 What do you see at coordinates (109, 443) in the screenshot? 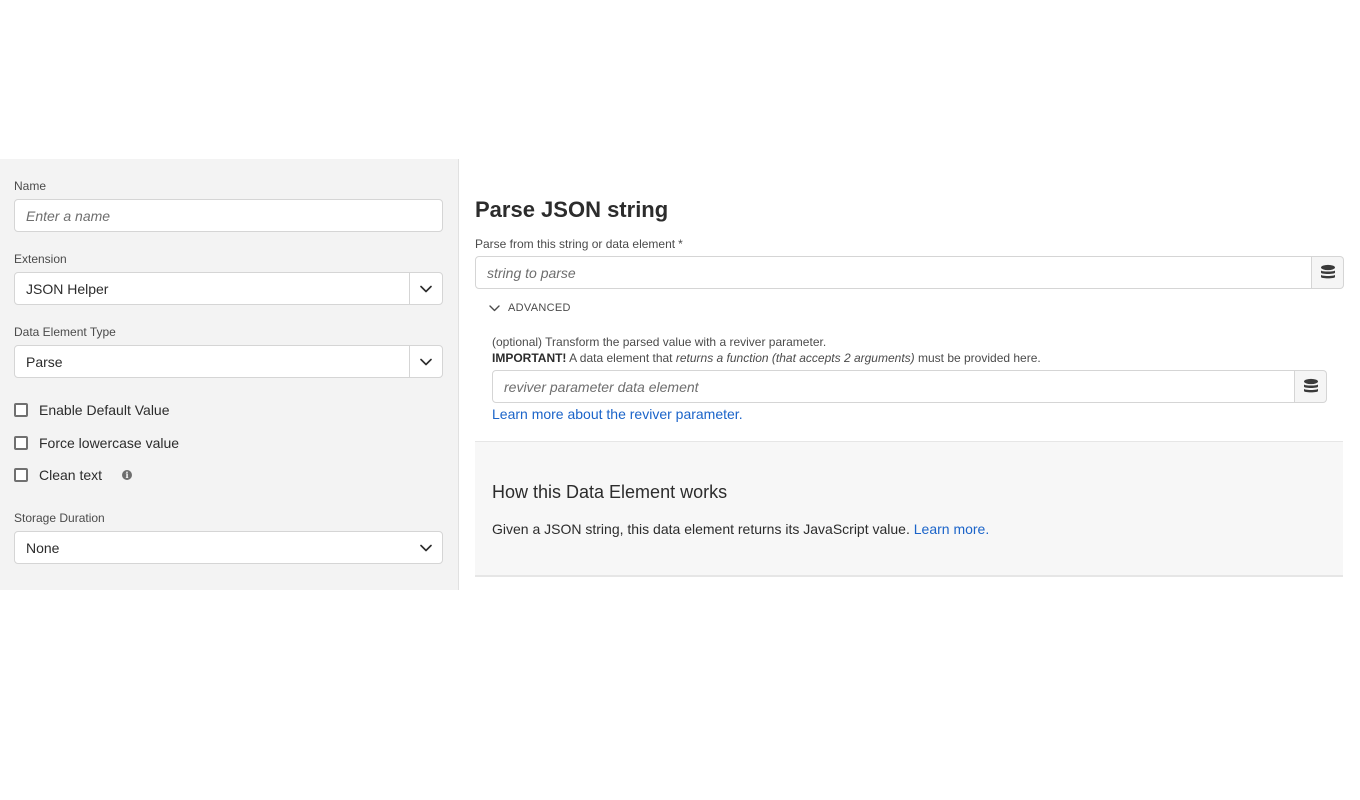
I see `force-lowercase-label: Force lowercase value` at bounding box center [109, 443].